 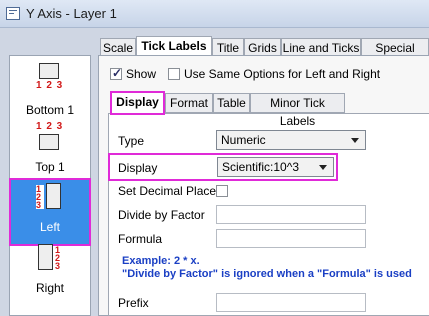 What do you see at coordinates (291, 238) in the screenshot?
I see `formula-input` at bounding box center [291, 238].